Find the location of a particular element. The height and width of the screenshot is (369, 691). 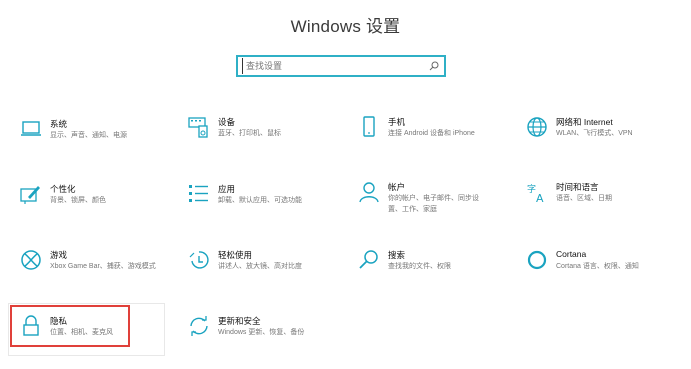

tile-desc: 显示、声音、通知、电源 is located at coordinates (88, 135).